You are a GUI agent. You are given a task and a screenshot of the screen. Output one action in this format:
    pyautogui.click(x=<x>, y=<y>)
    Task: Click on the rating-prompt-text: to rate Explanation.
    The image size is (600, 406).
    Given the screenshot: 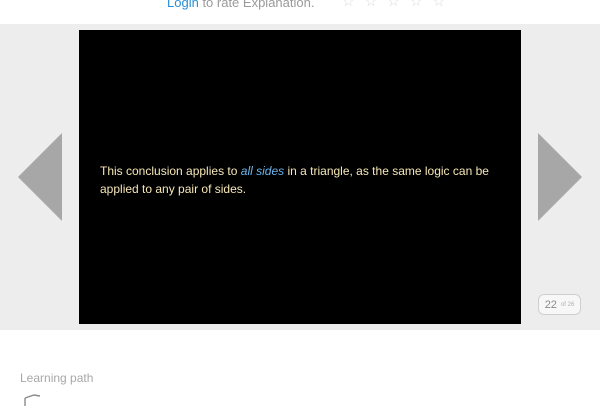 What is the action you would take?
    pyautogui.click(x=258, y=5)
    